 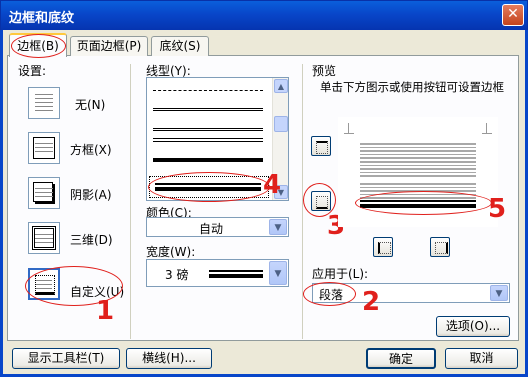 What do you see at coordinates (44, 103) in the screenshot?
I see `setting-none-icon` at bounding box center [44, 103].